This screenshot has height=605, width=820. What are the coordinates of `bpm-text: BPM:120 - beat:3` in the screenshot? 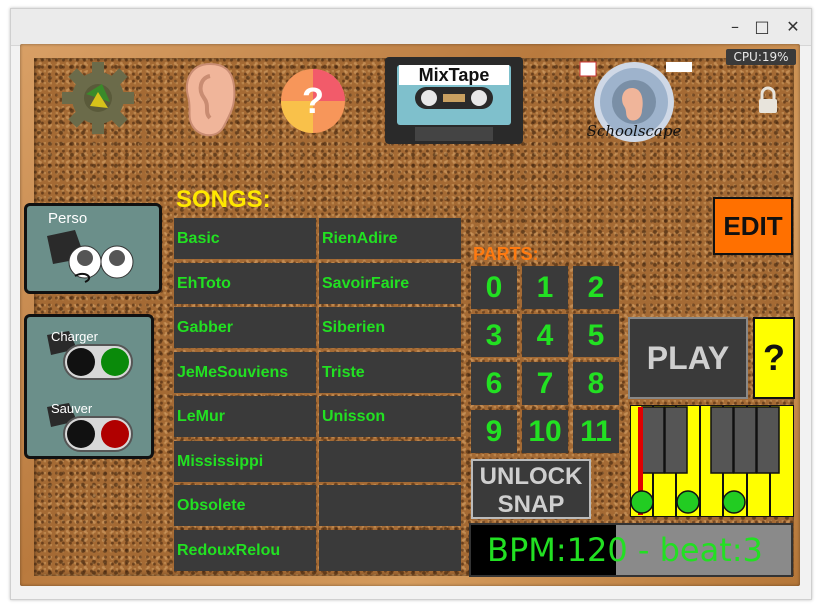 It's located at (625, 550).